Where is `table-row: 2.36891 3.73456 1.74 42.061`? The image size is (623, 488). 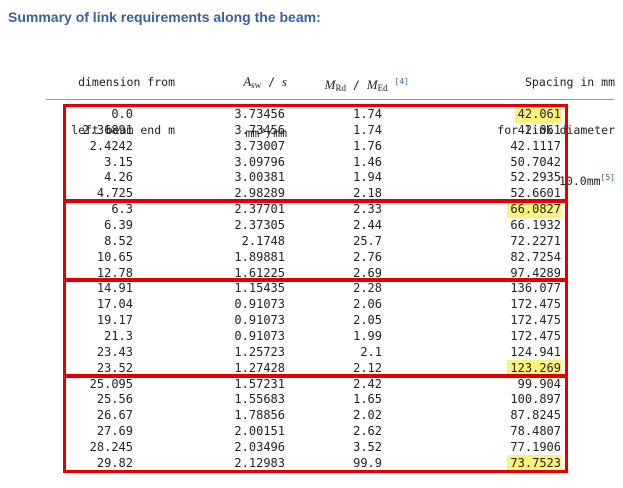
table-row: 2.36891 3.73456 1.74 42.061 is located at coordinates (311, 130).